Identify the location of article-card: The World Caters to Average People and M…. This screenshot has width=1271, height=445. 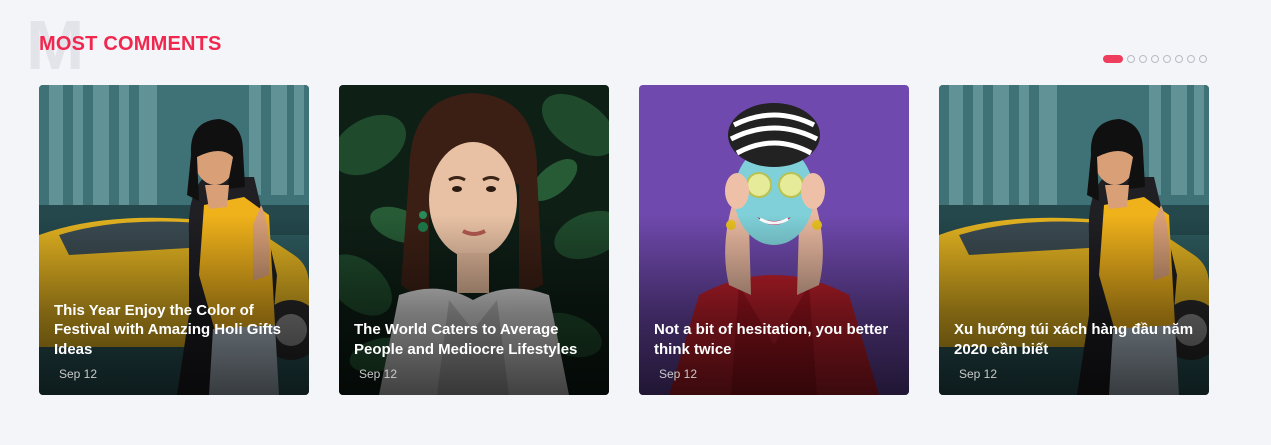
(474, 240).